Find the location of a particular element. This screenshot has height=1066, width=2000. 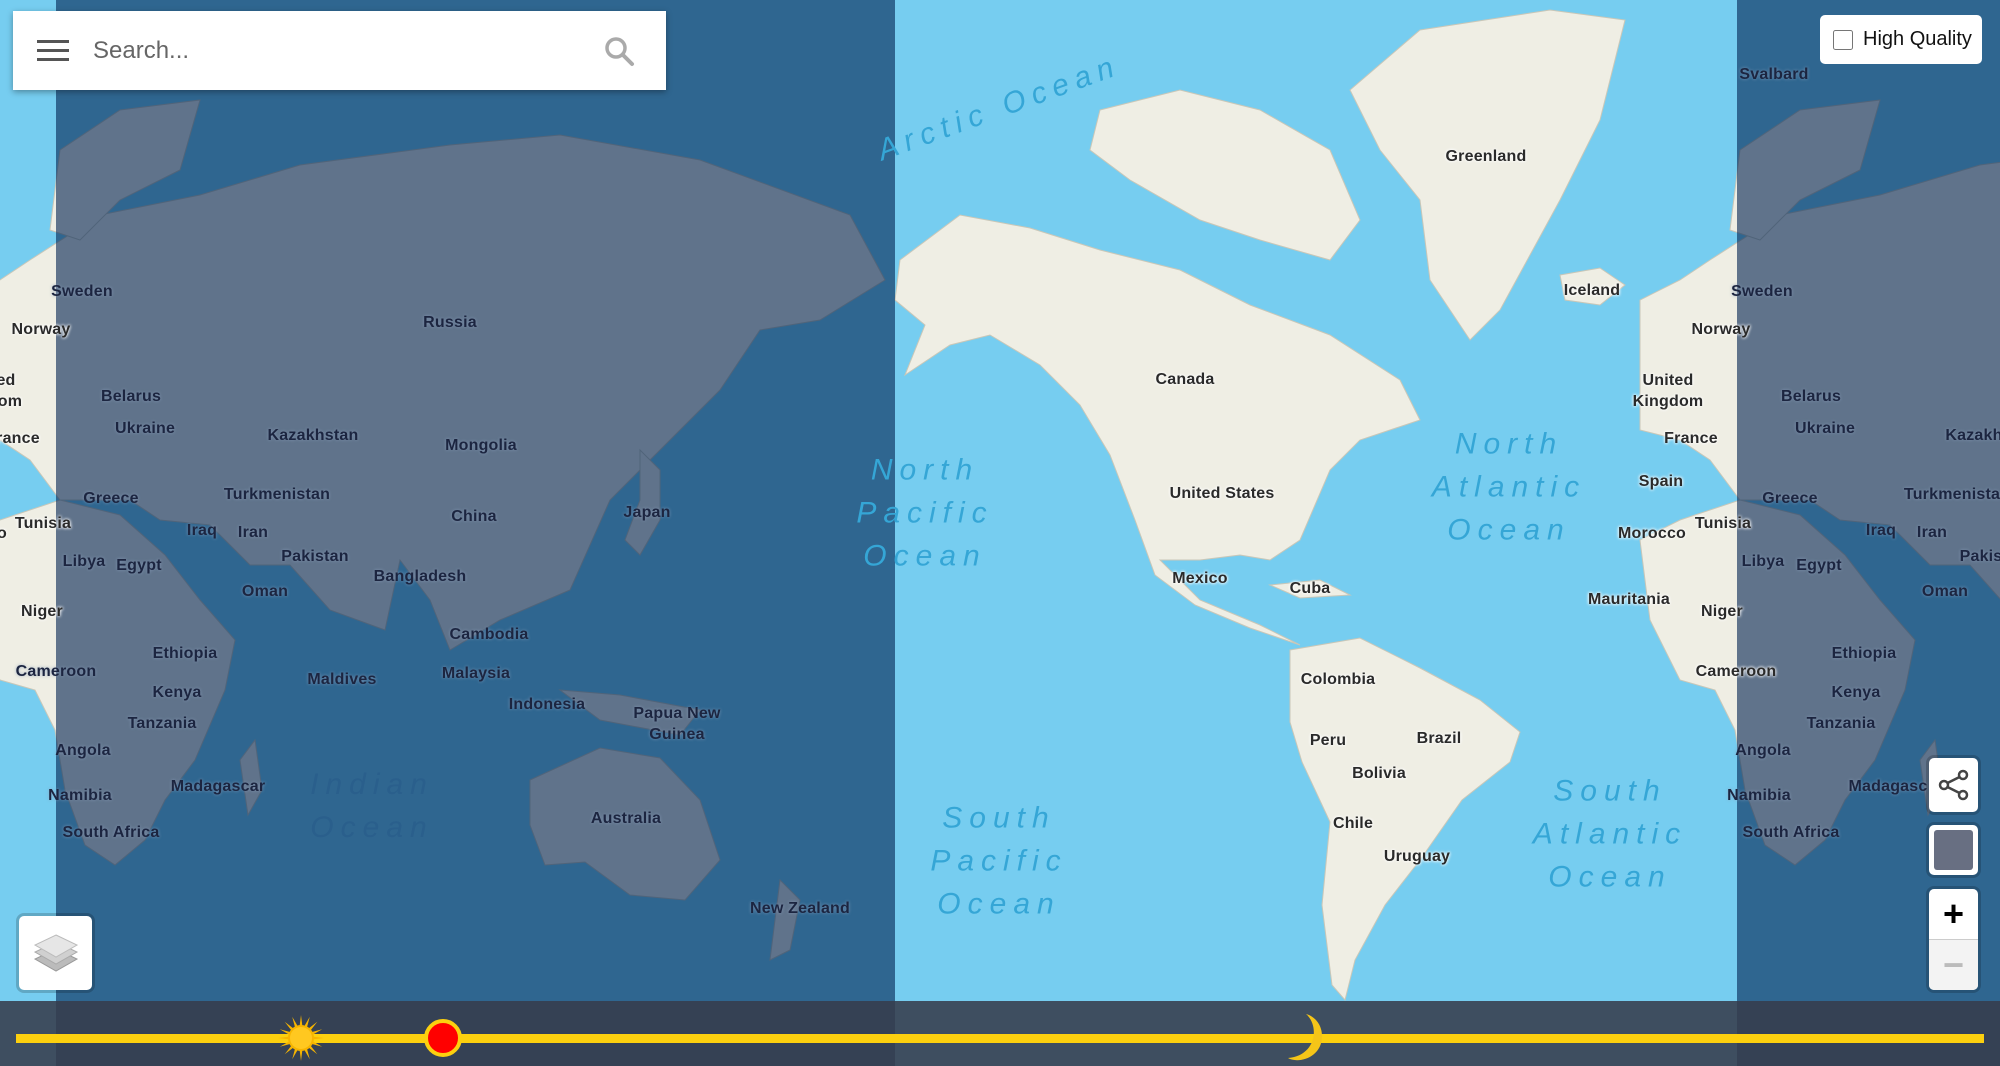

search-input is located at coordinates (333, 51).